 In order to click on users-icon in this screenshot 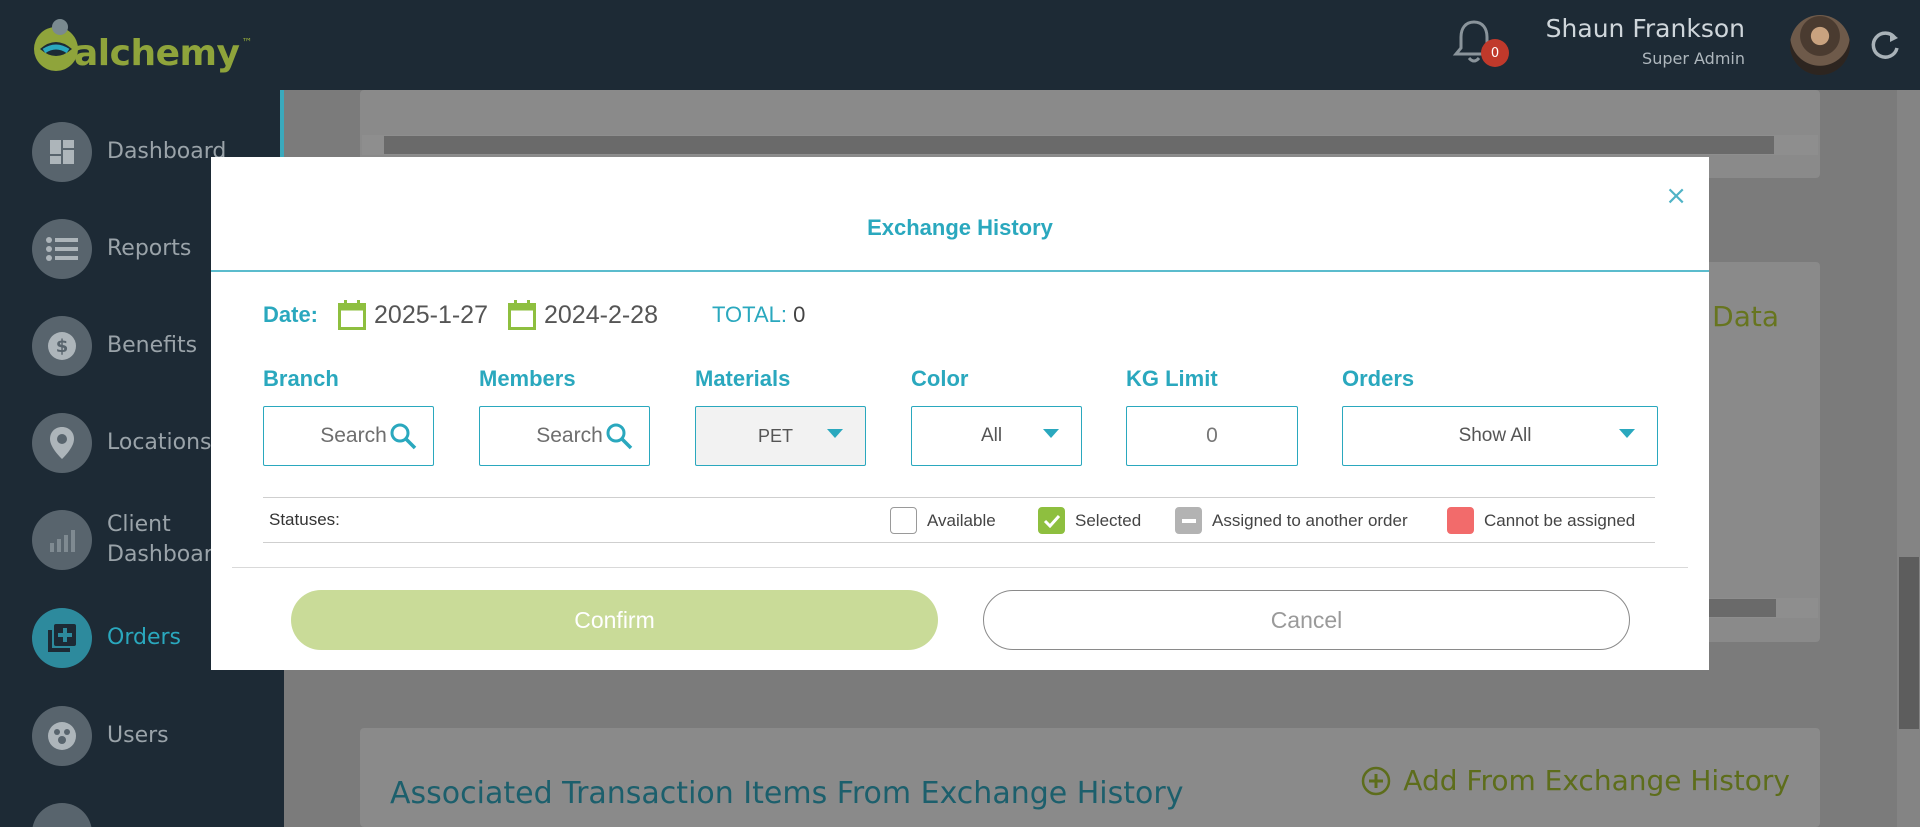, I will do `click(62, 736)`.